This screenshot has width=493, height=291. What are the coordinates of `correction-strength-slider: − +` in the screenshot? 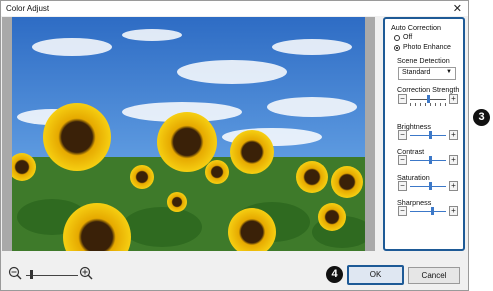 It's located at (428, 100).